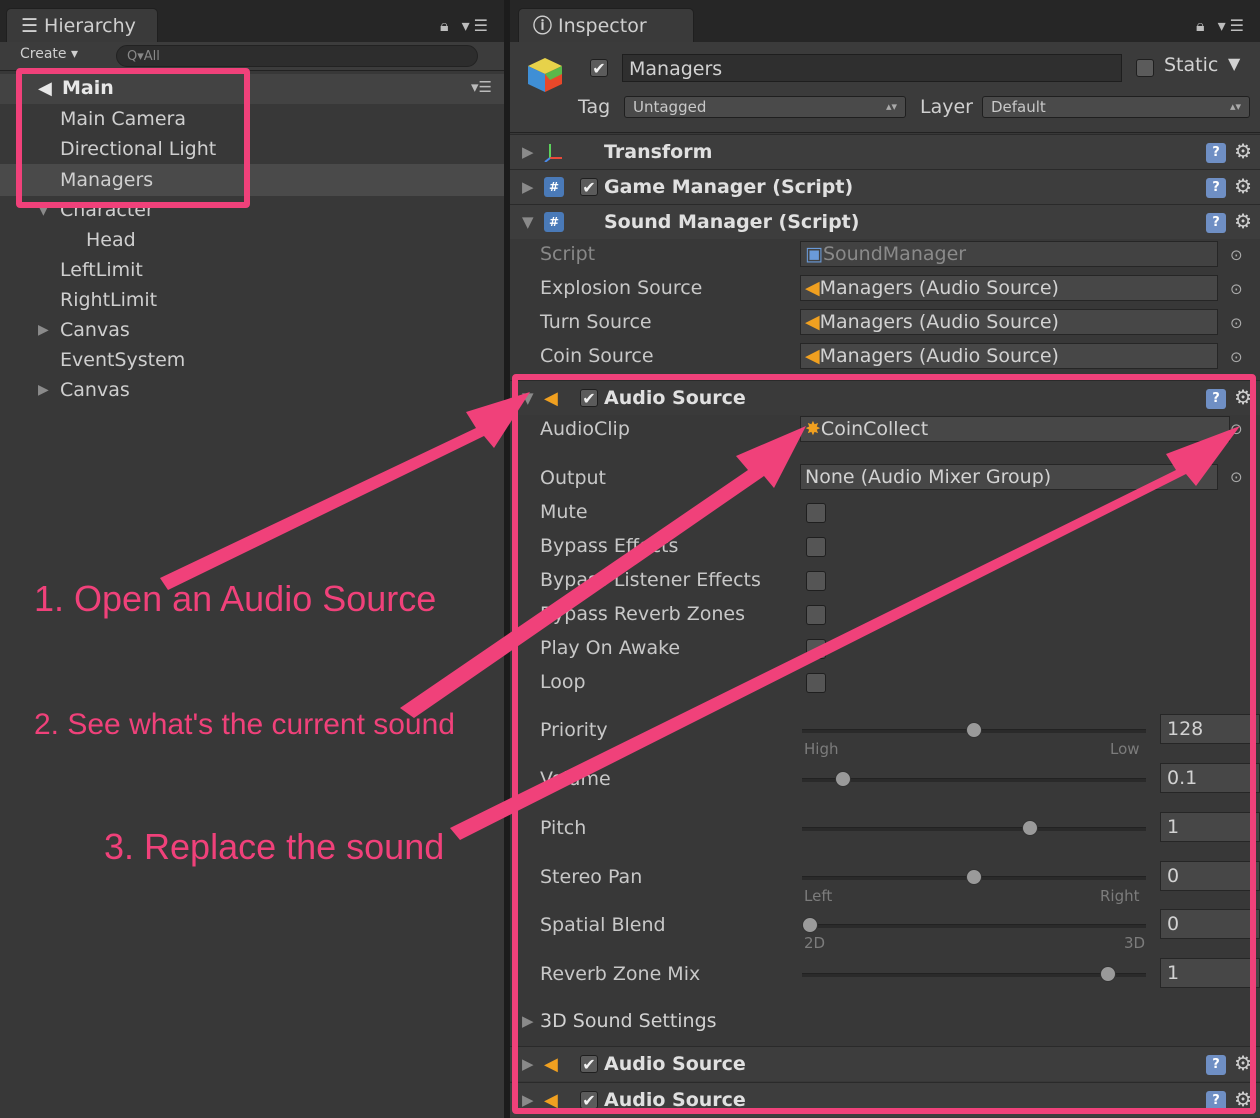  Describe the element at coordinates (235, 598) in the screenshot. I see `annotation-step-1: 1. Open an Audio Source` at that location.